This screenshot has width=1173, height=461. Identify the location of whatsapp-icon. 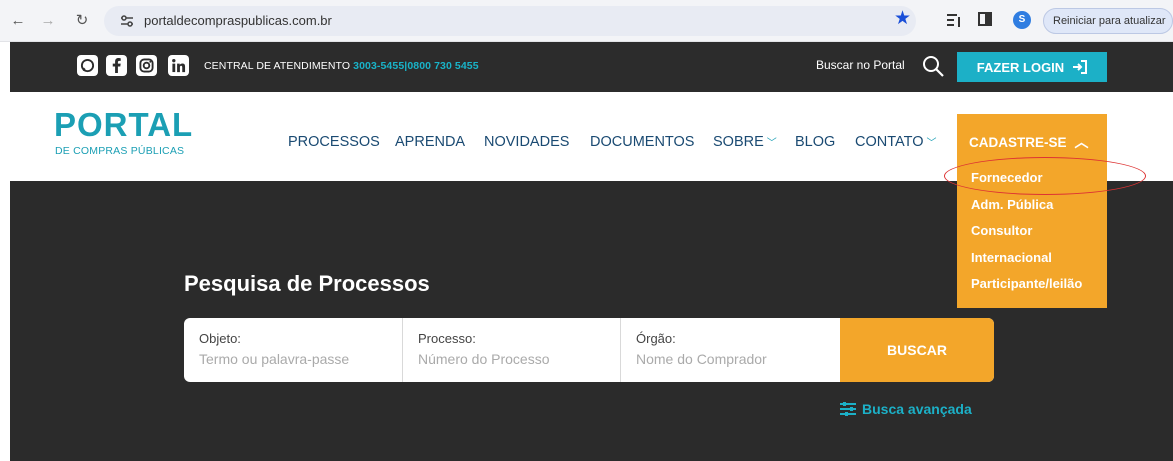
(87, 65).